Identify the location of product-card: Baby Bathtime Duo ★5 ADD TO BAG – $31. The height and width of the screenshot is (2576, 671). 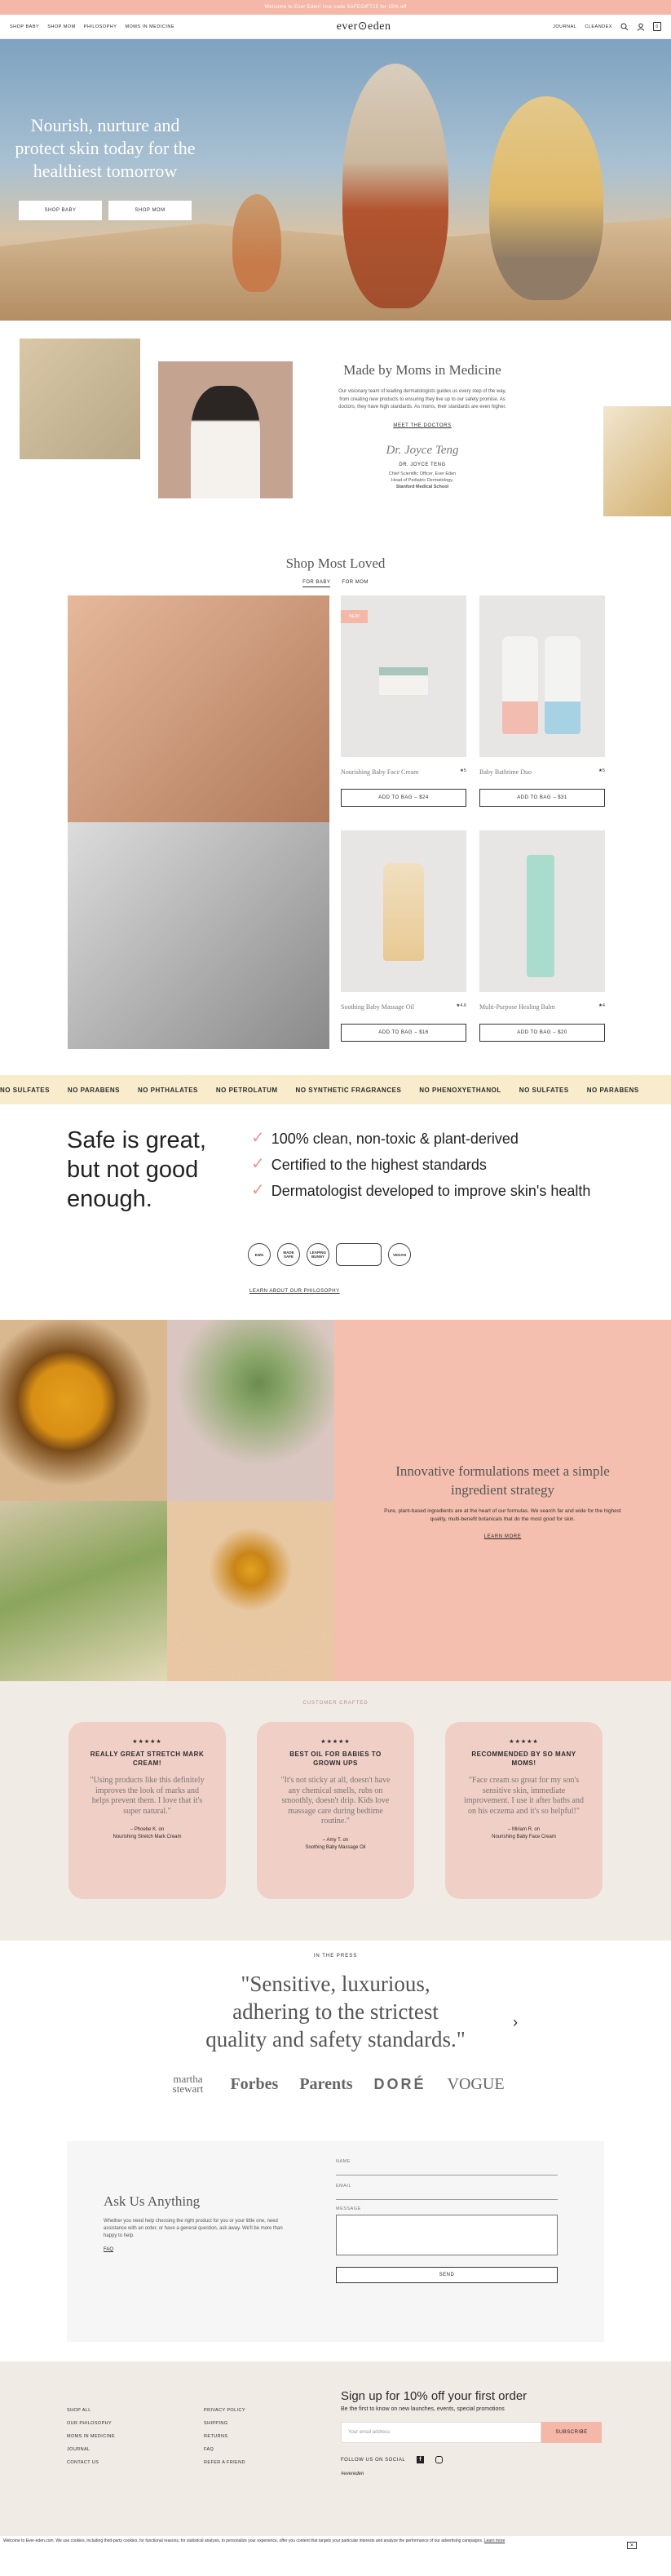
(542, 701).